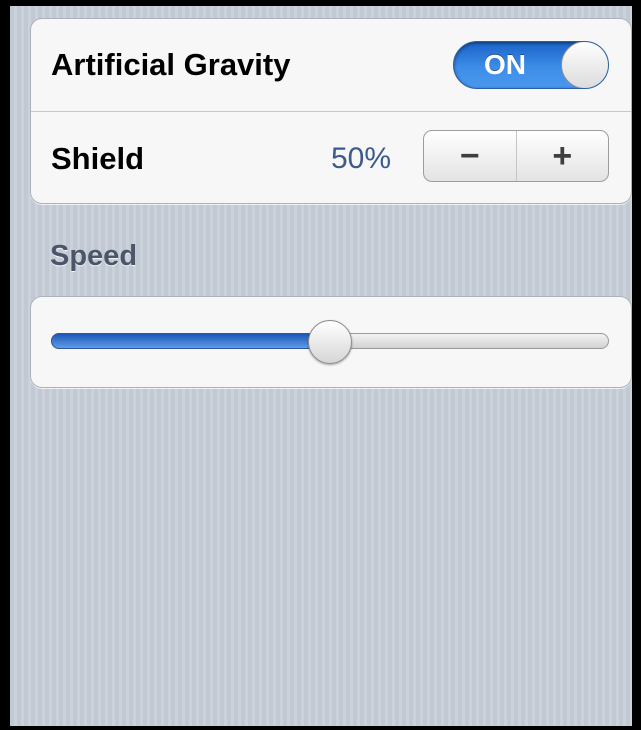  What do you see at coordinates (531, 65) in the screenshot?
I see `artificial-gravity-toggle: ON` at bounding box center [531, 65].